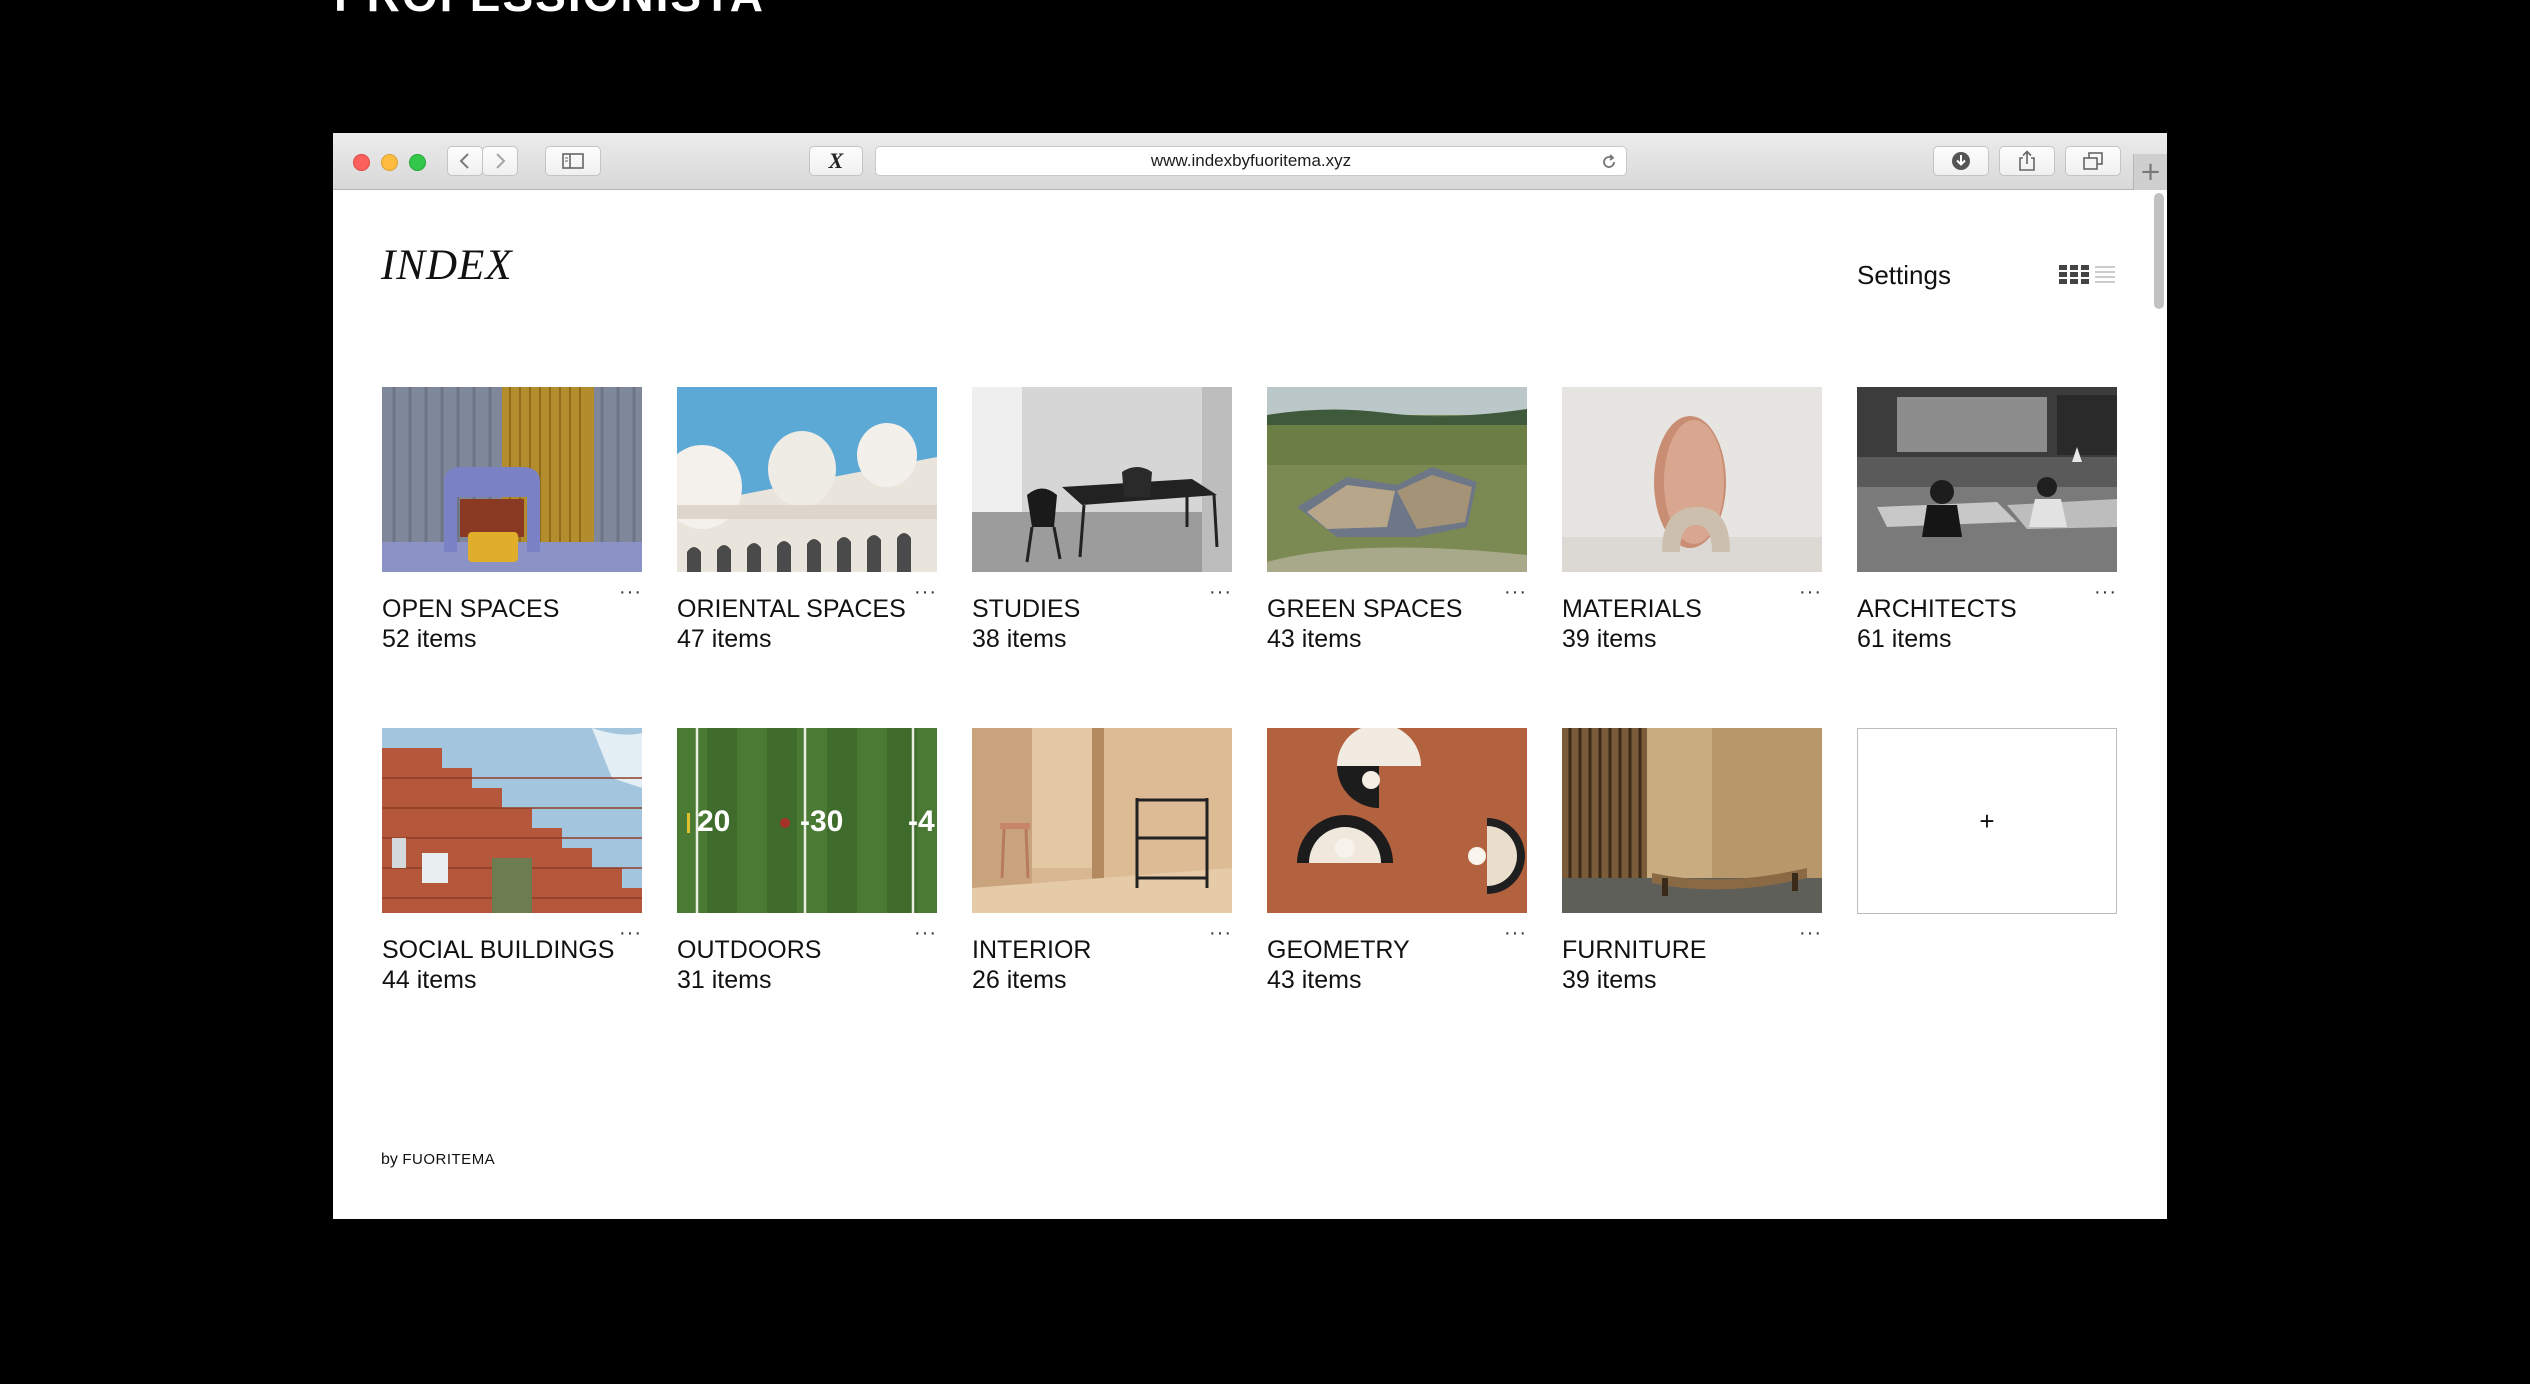 The height and width of the screenshot is (1384, 2530). I want to click on sidebar-toggle-button, so click(573, 161).